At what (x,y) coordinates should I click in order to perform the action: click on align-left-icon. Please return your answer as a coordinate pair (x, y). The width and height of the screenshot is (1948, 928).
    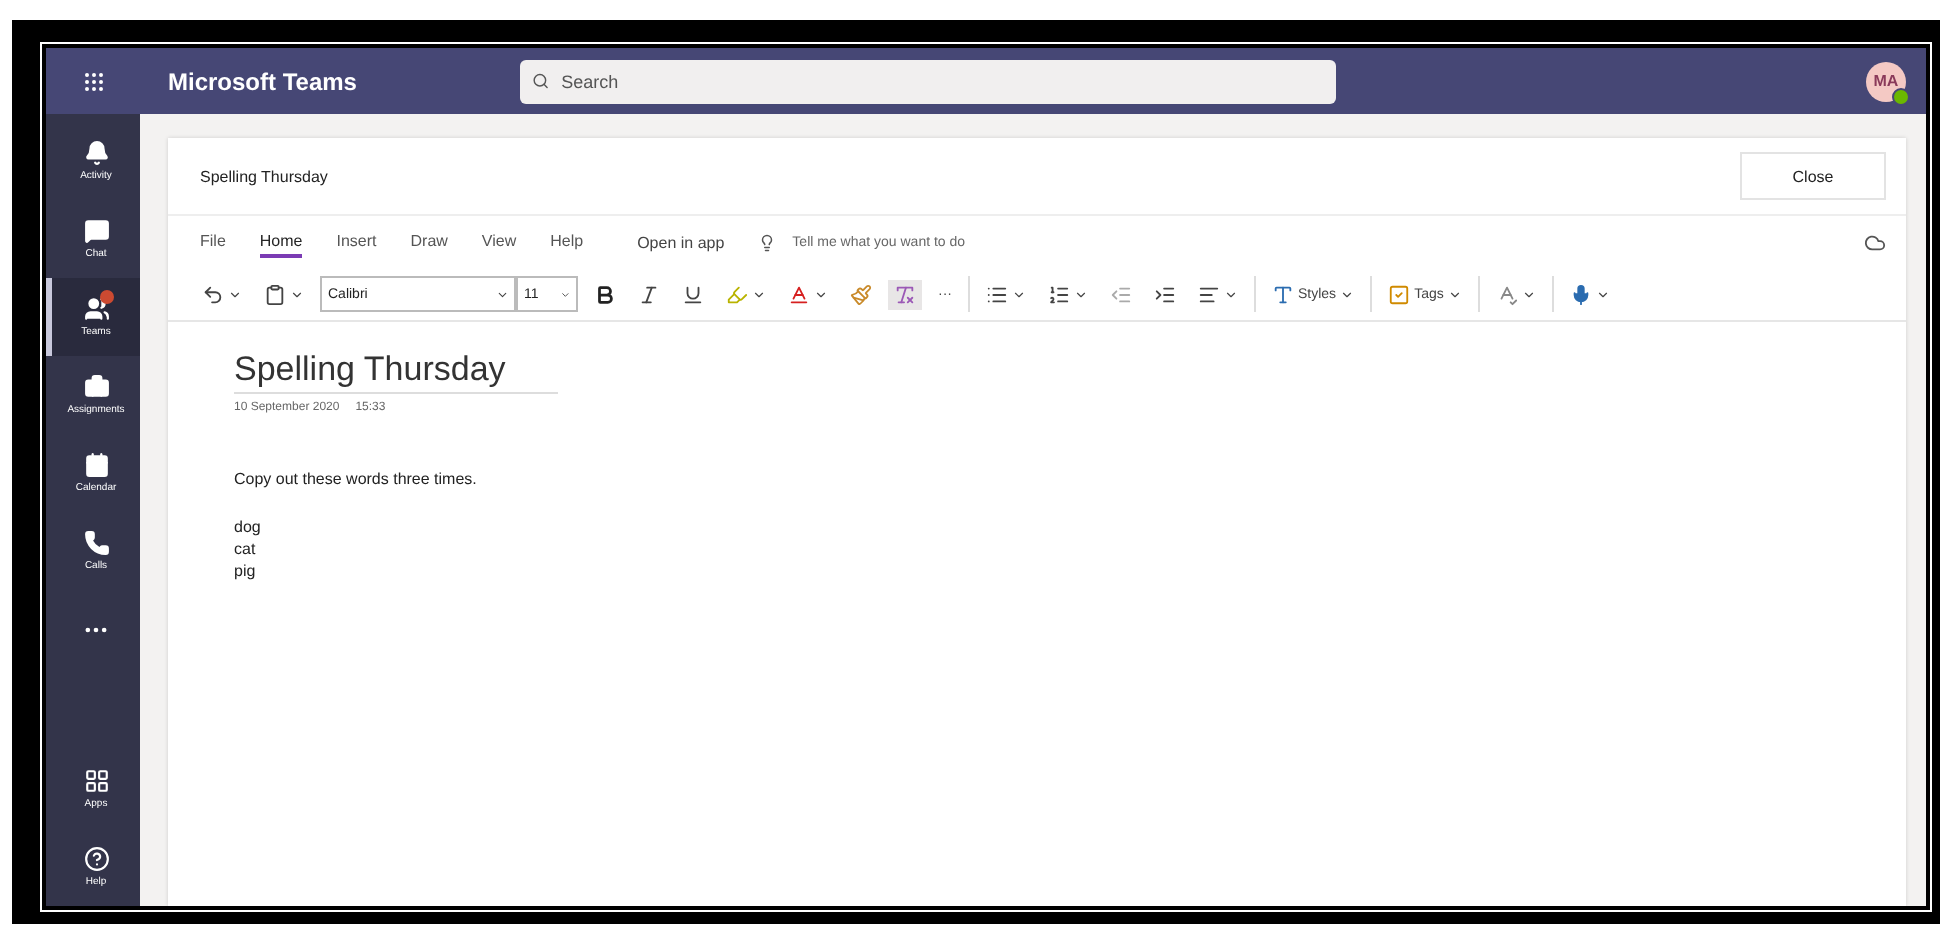
    Looking at the image, I should click on (1209, 294).